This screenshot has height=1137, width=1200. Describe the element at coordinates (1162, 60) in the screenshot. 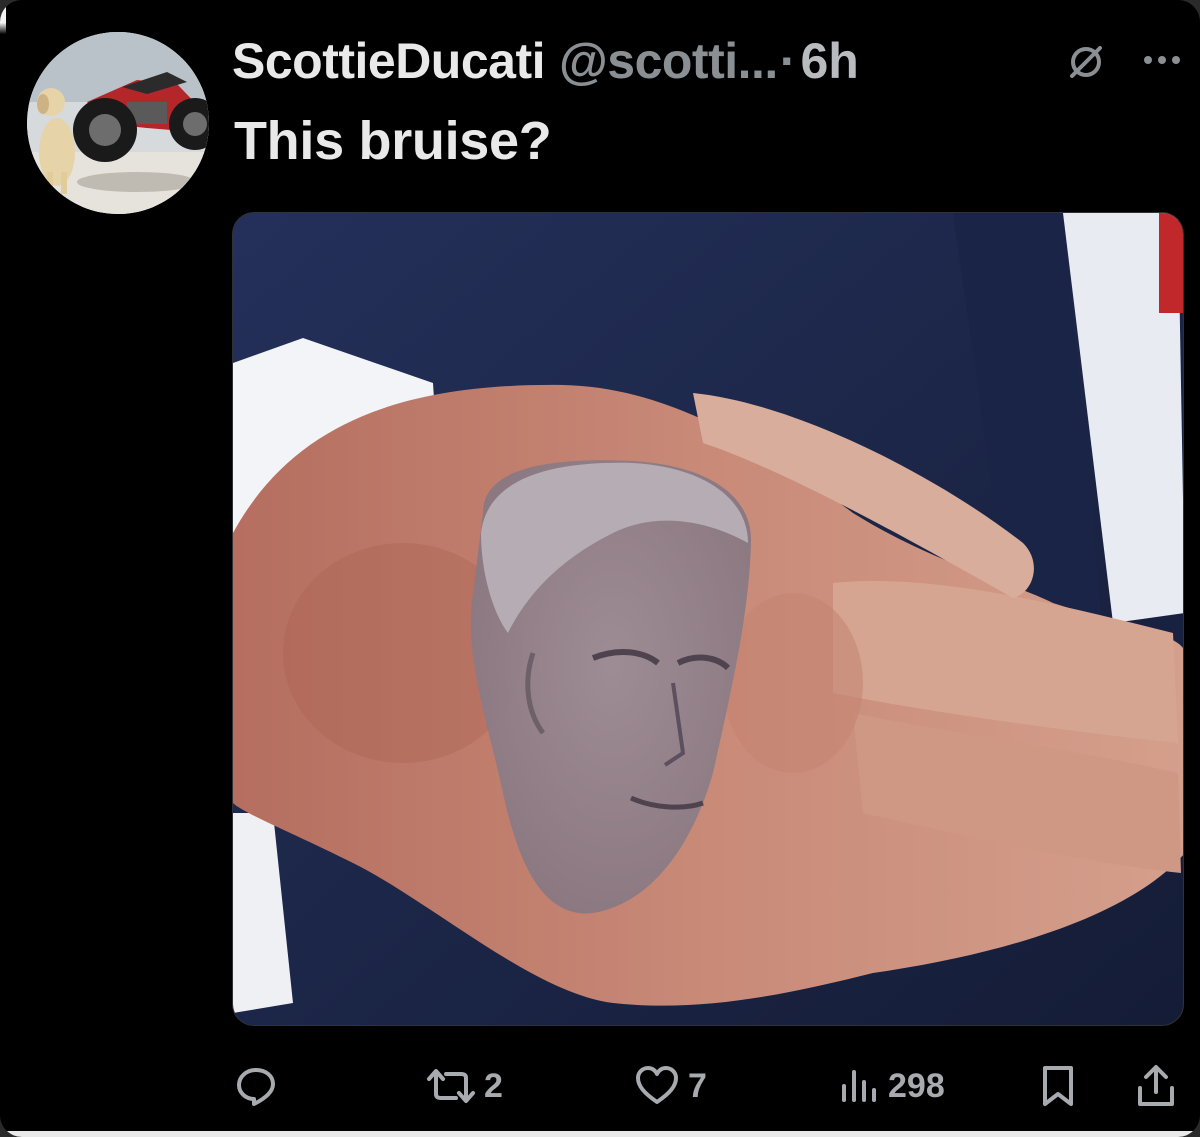

I see `more-icon` at that location.